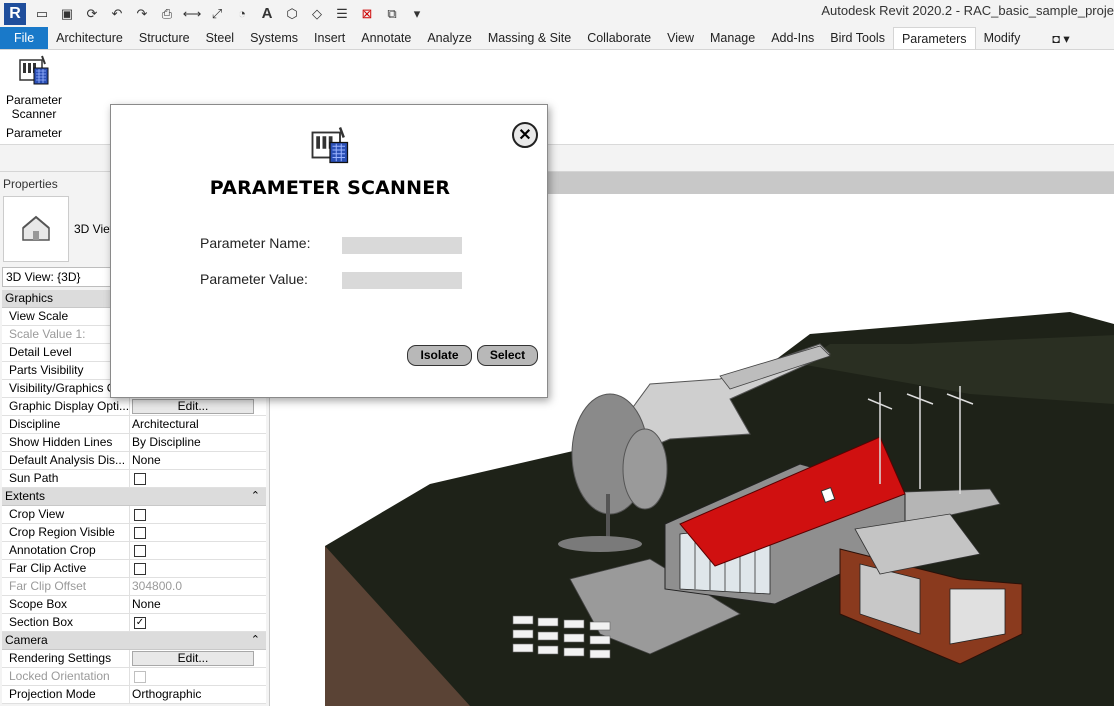 The width and height of the screenshot is (1114, 706). I want to click on parameter-scanner-button: Parameter Scanner, so click(34, 87).